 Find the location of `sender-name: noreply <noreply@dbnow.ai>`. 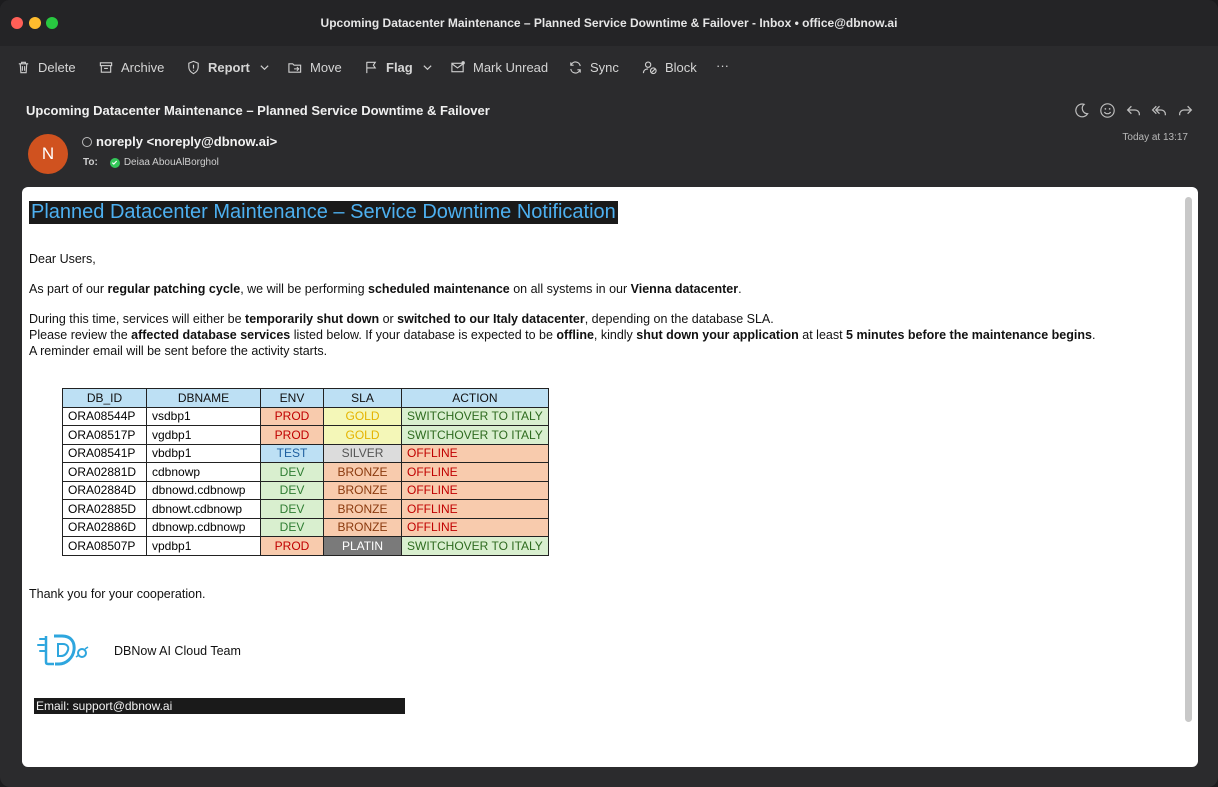

sender-name: noreply <noreply@dbnow.ai> is located at coordinates (187, 141).